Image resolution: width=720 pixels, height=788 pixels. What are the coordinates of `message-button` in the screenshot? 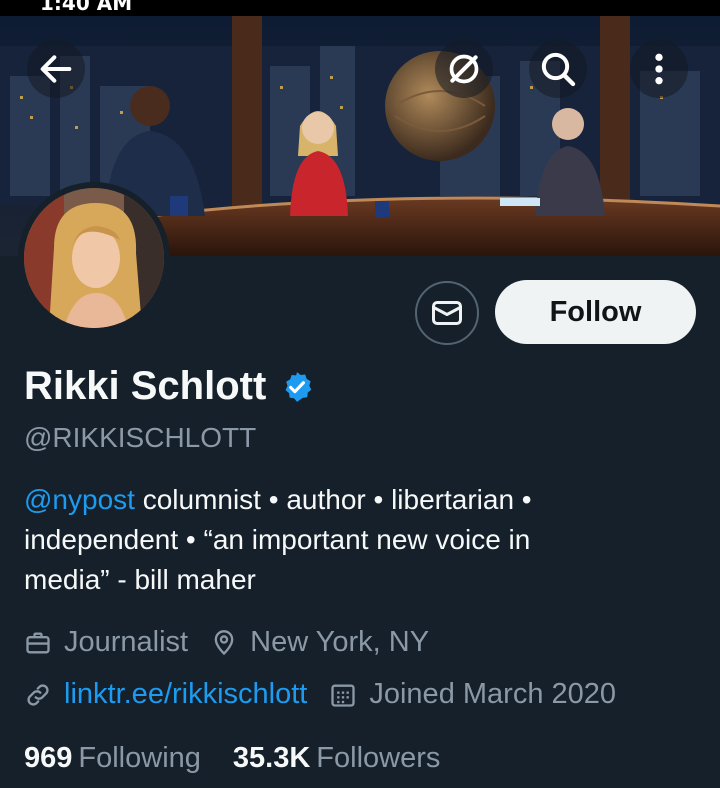 It's located at (447, 313).